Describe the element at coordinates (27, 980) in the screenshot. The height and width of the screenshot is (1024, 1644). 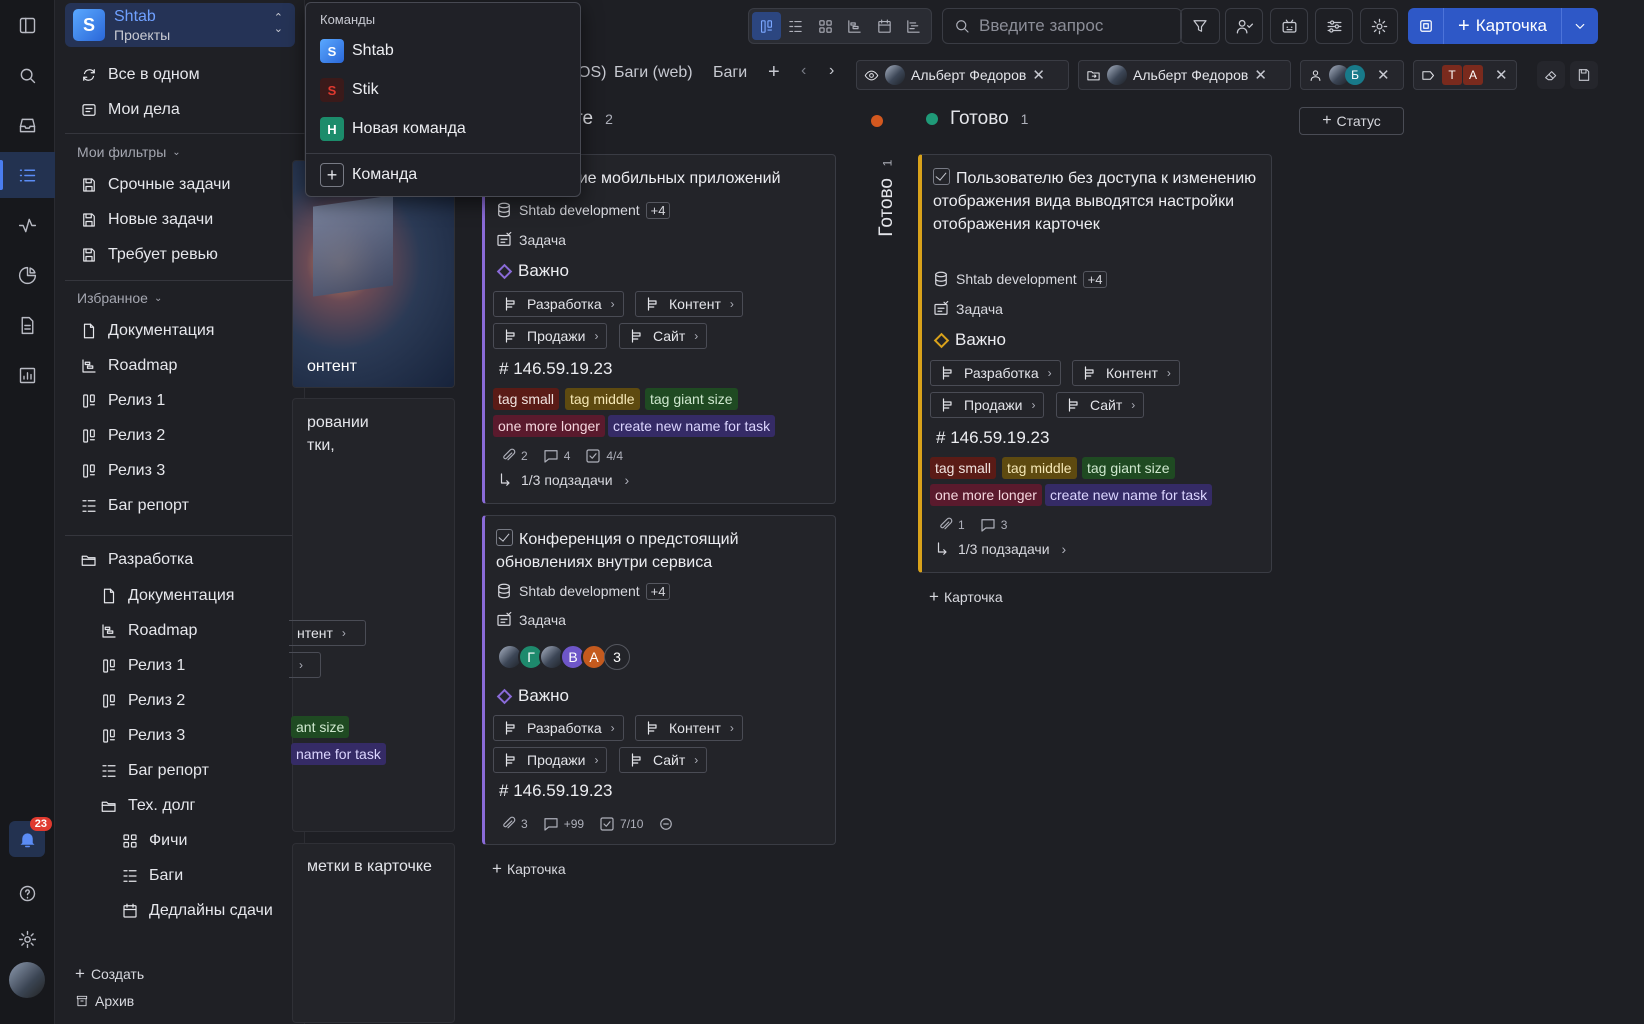
I see `avatar` at that location.